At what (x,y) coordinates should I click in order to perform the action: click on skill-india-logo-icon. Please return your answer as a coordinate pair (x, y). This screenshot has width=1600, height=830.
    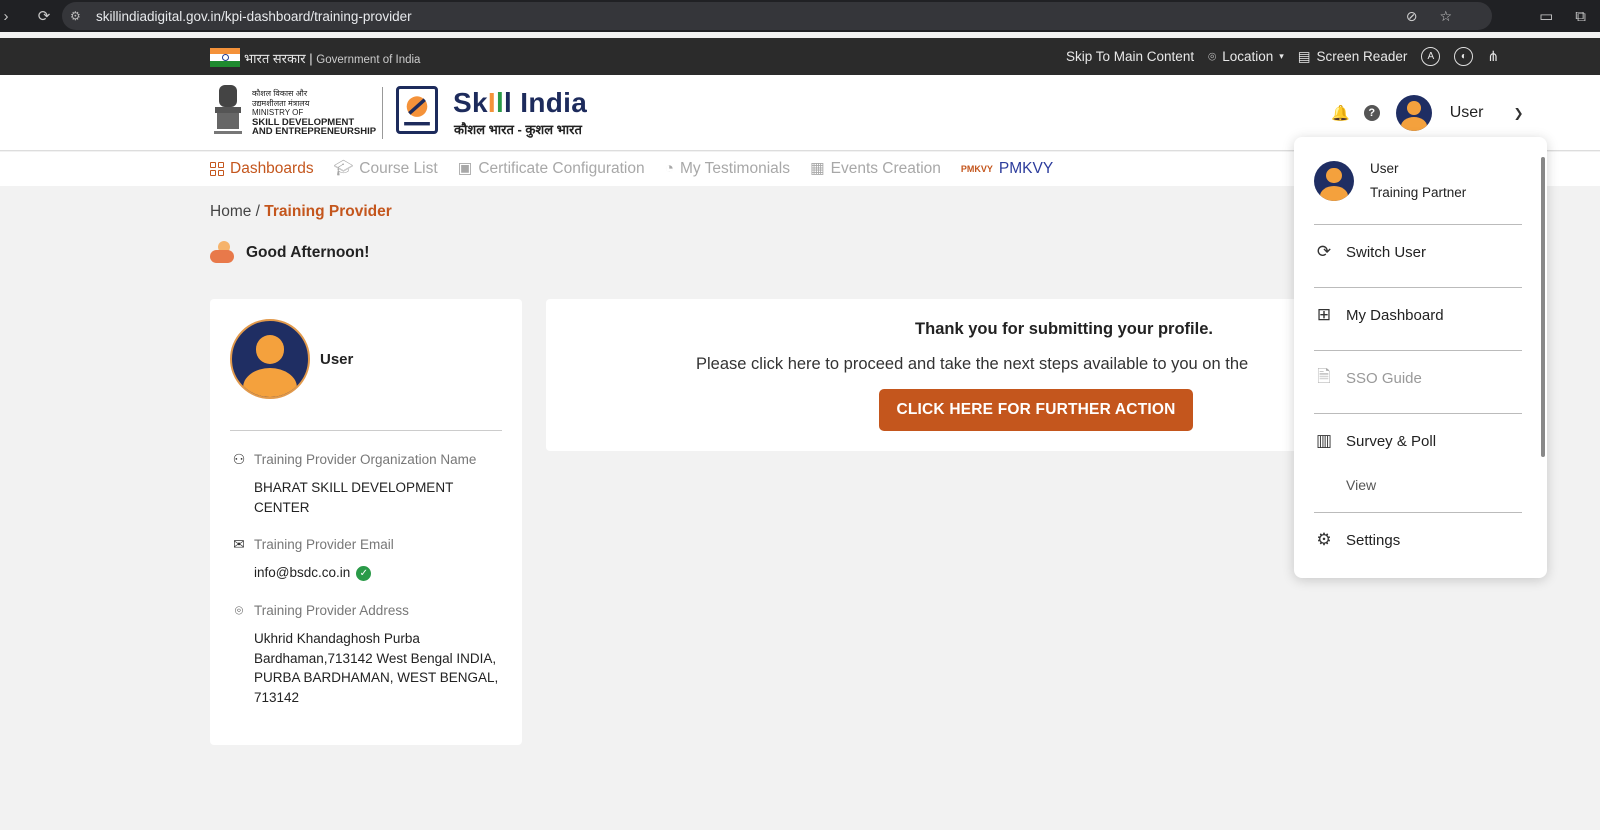
    Looking at the image, I should click on (417, 110).